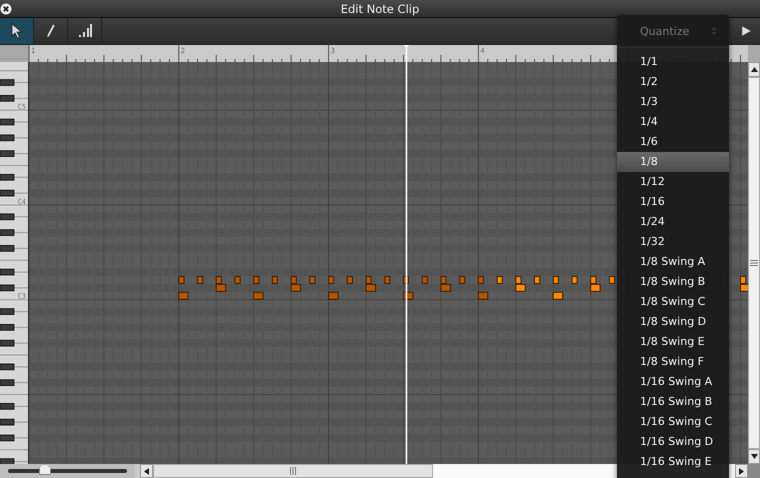 The height and width of the screenshot is (478, 760). I want to click on up-arrow-icon, so click(754, 69).